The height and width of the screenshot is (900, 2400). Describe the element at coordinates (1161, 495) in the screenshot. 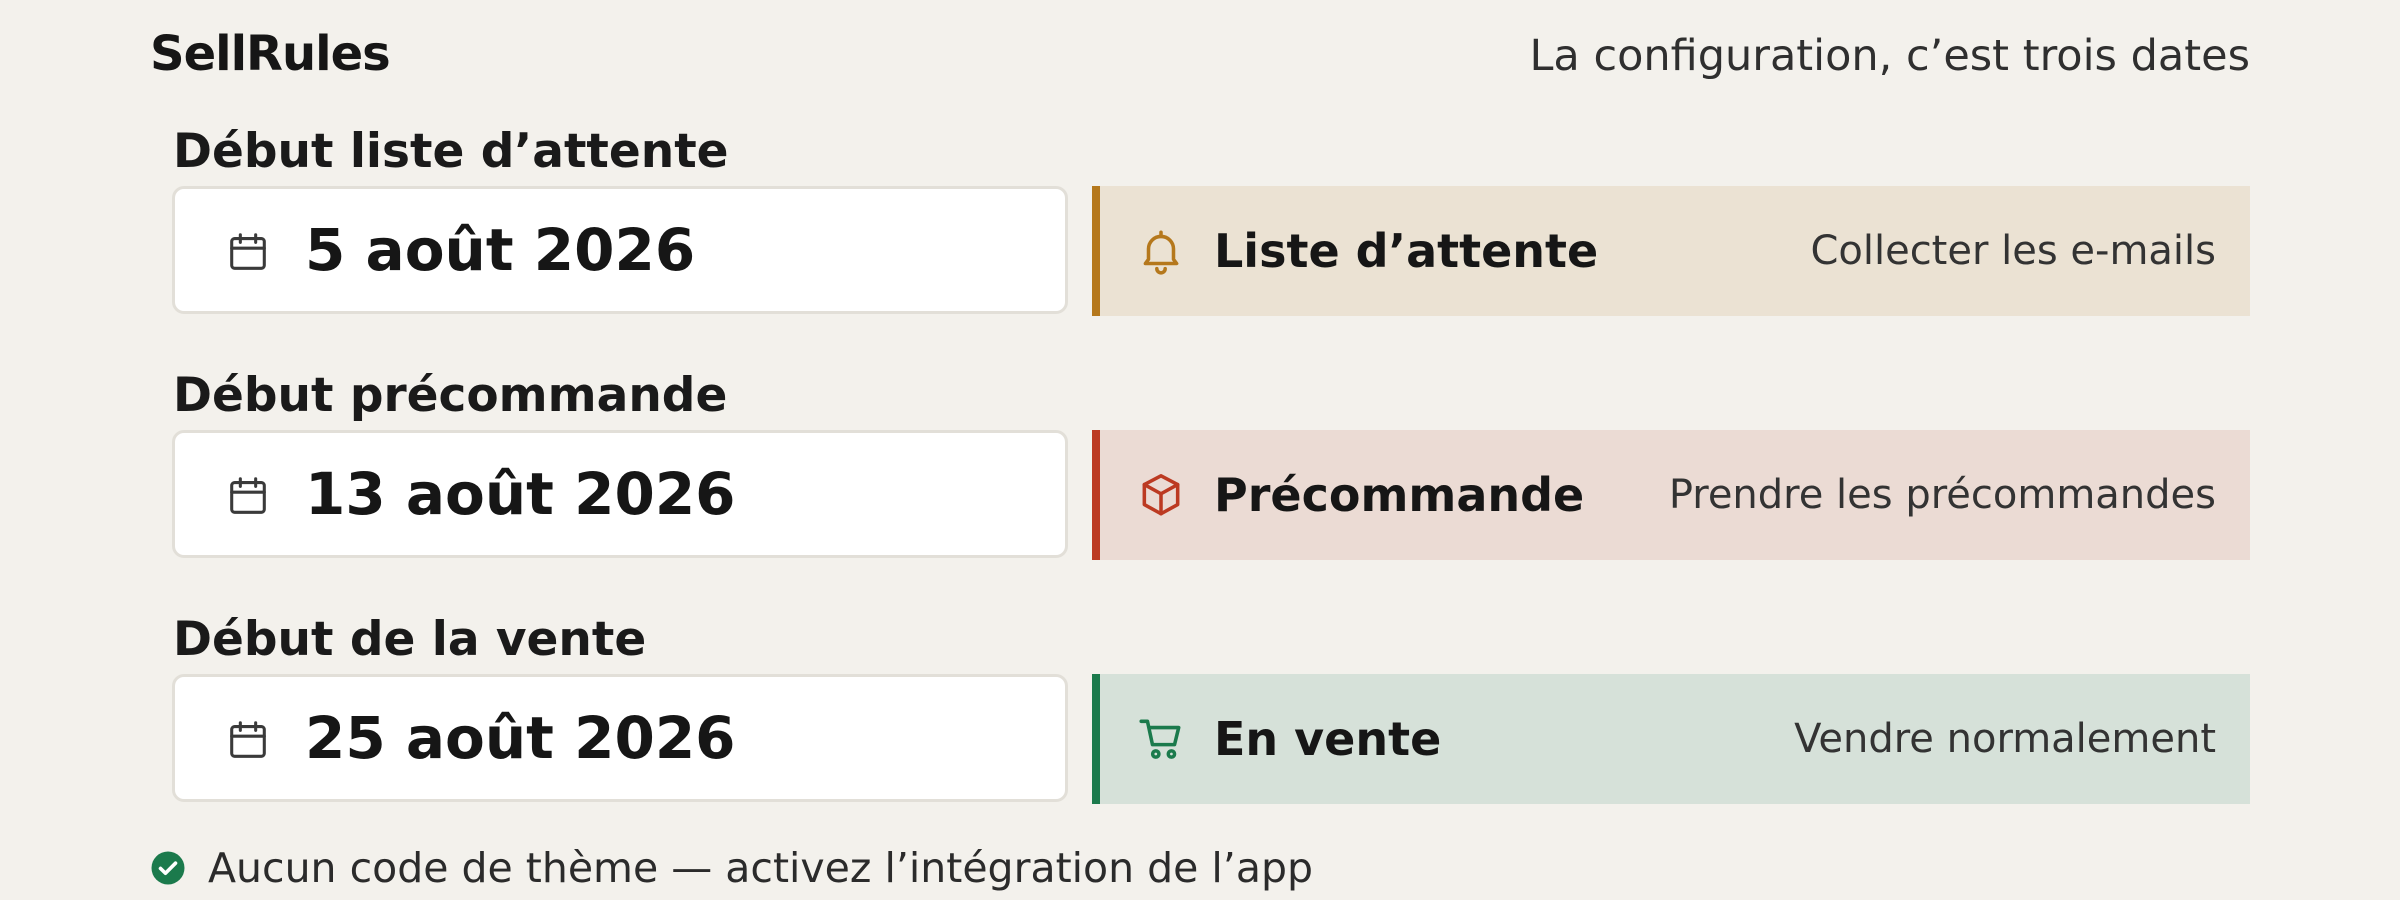

I see `package-icon` at that location.